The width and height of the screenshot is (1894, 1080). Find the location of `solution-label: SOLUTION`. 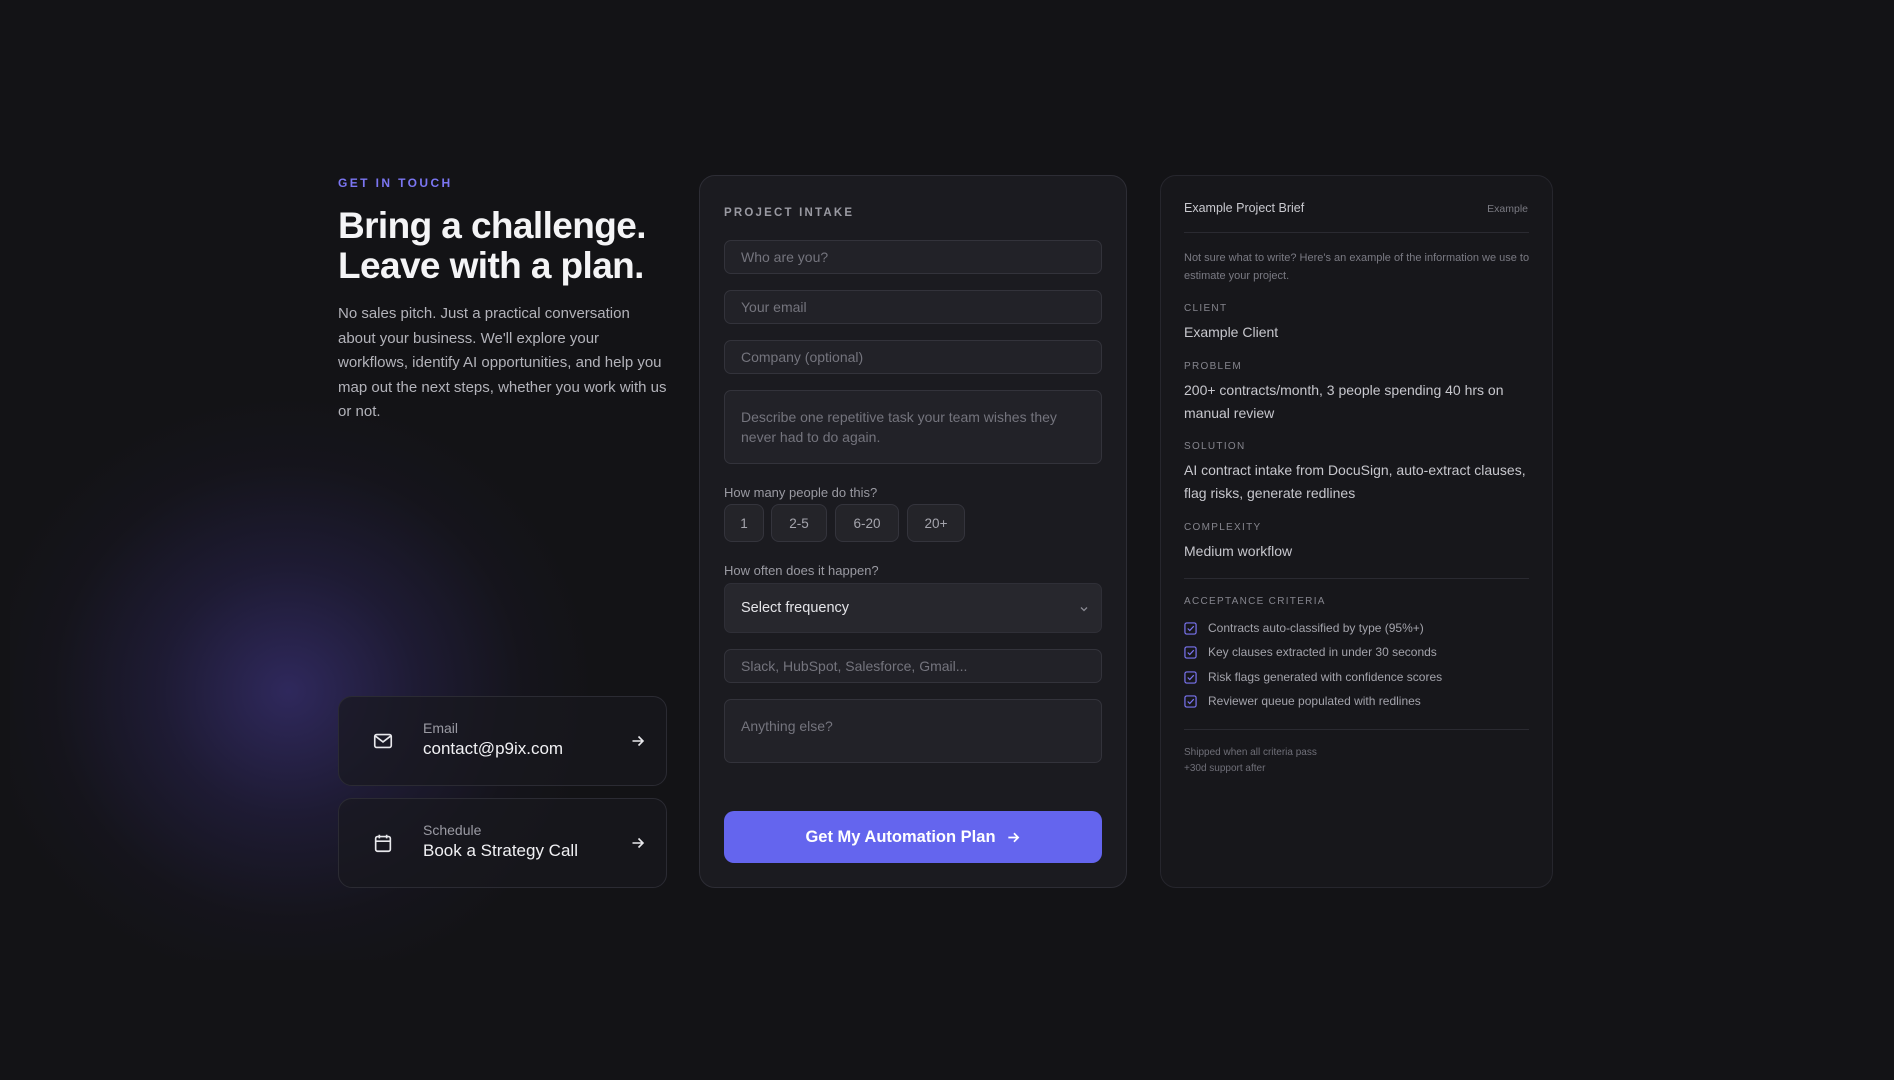

solution-label: SOLUTION is located at coordinates (1215, 446).